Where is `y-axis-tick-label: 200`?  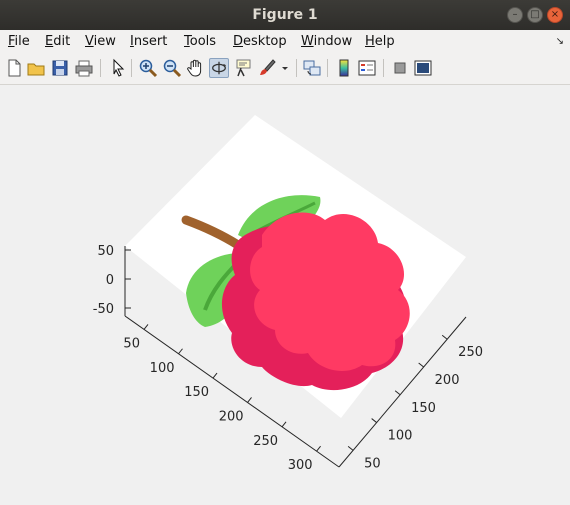 y-axis-tick-label: 200 is located at coordinates (231, 416).